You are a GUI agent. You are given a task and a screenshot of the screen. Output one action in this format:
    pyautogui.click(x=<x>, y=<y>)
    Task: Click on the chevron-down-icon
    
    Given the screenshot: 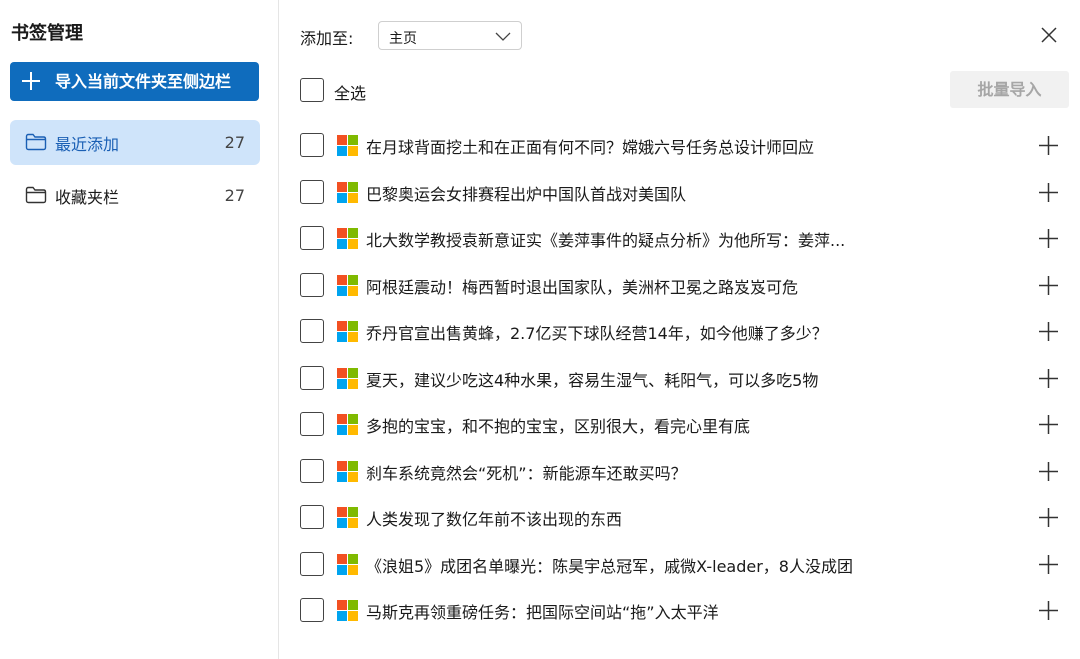 What is the action you would take?
    pyautogui.click(x=503, y=36)
    